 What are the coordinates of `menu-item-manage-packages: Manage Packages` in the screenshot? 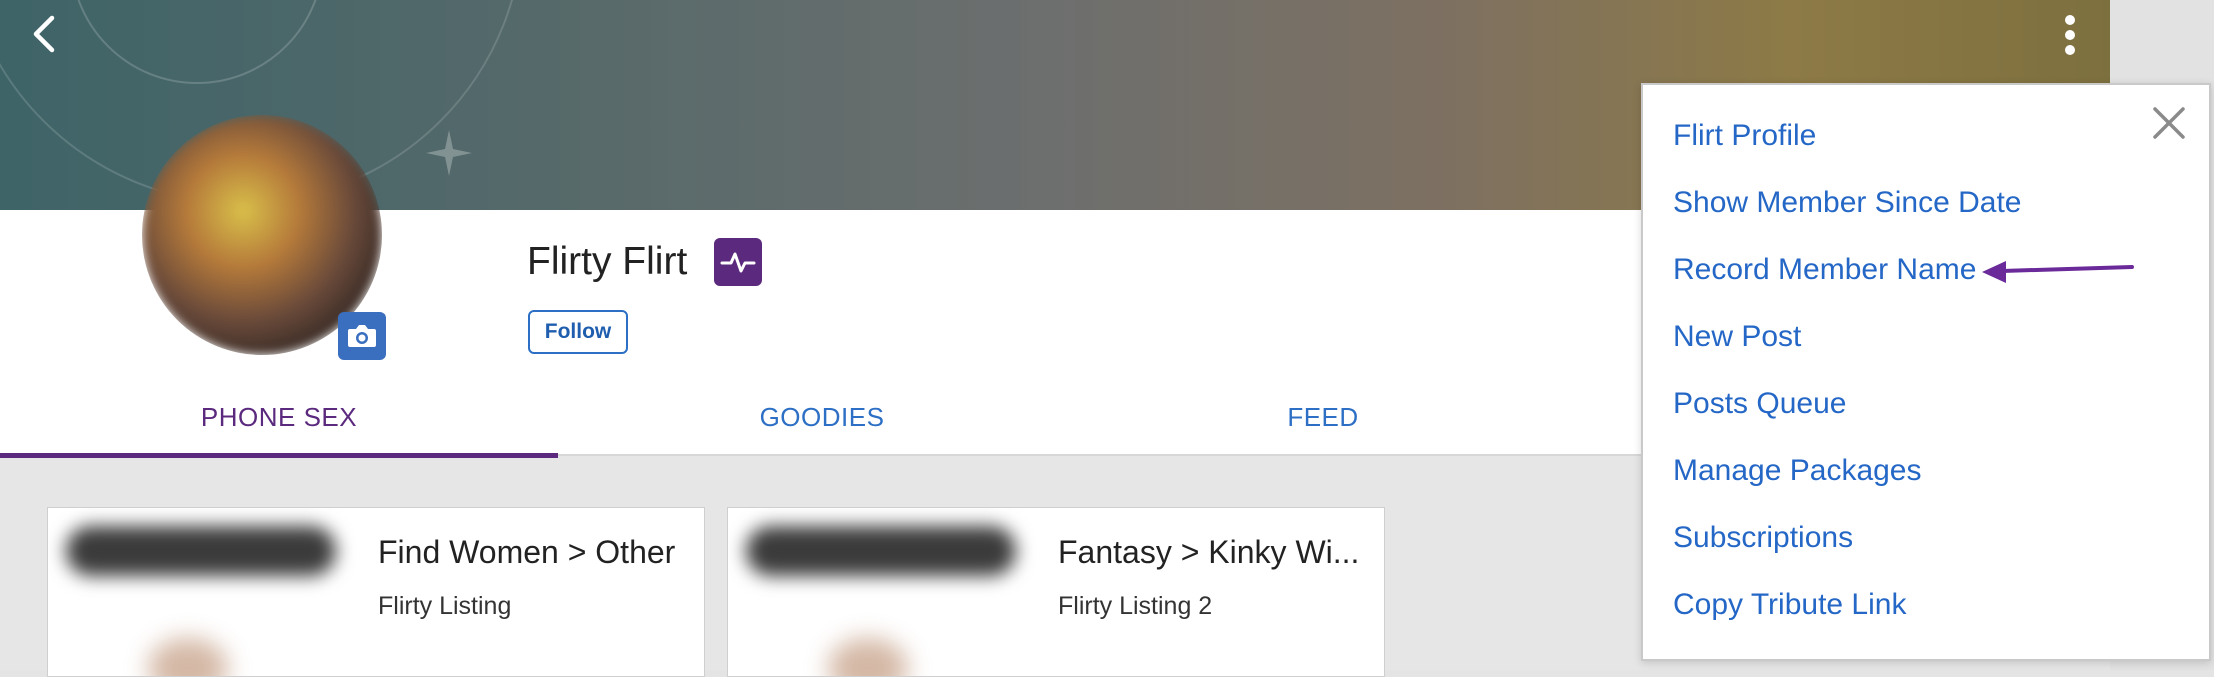 It's located at (1797, 471).